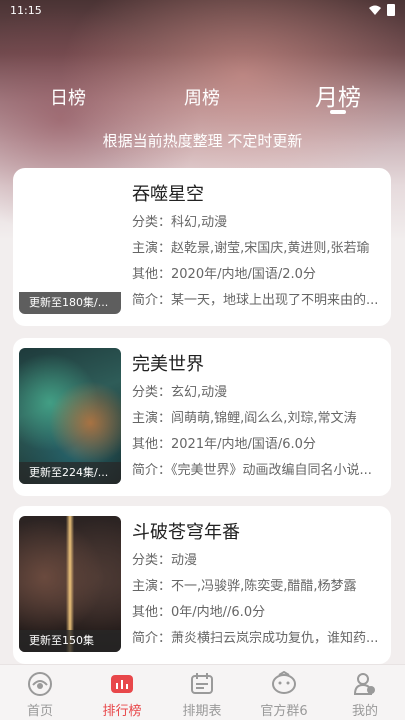 The height and width of the screenshot is (720, 405). I want to click on nav-ranking: 排行榜, so click(122, 695).